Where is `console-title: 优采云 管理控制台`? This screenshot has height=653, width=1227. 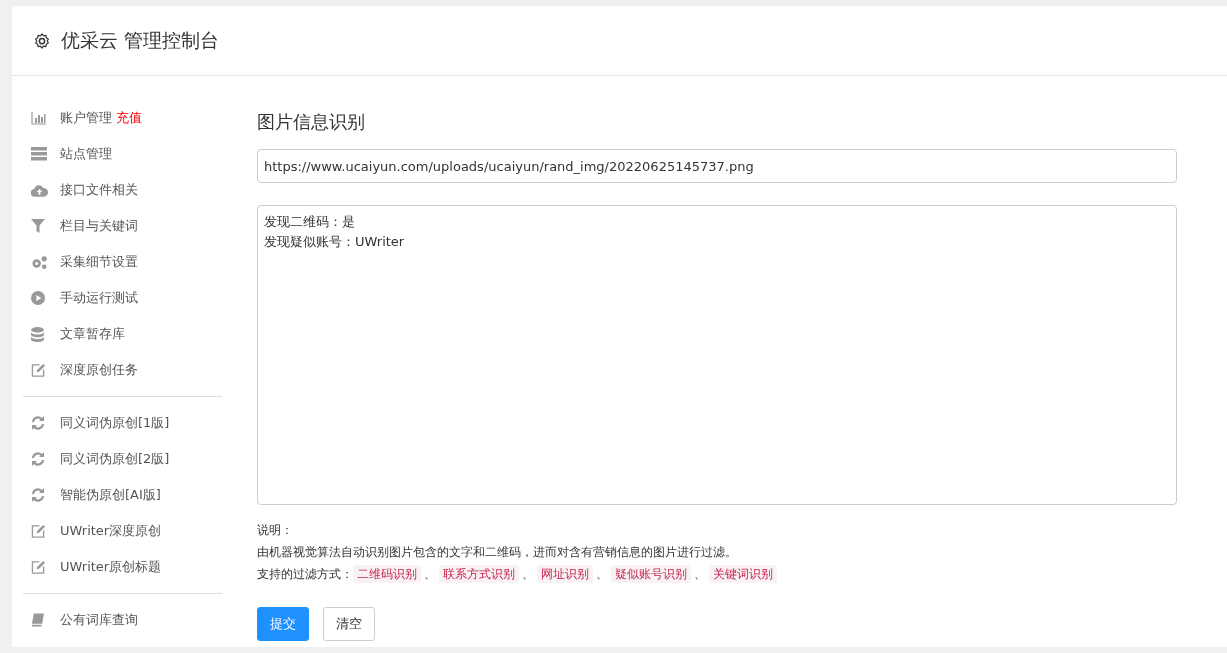
console-title: 优采云 管理控制台 is located at coordinates (140, 40).